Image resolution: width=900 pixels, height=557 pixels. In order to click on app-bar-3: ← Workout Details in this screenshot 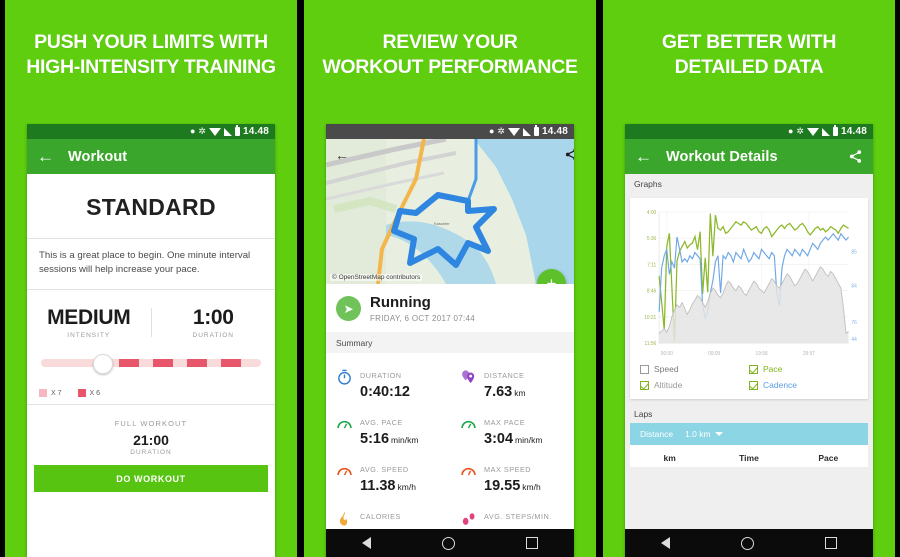, I will do `click(749, 156)`.